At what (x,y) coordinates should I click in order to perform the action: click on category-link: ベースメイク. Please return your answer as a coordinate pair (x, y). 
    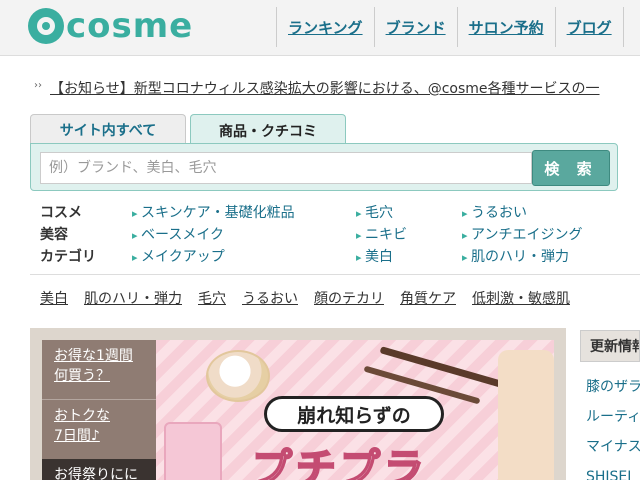
    Looking at the image, I should click on (213, 235).